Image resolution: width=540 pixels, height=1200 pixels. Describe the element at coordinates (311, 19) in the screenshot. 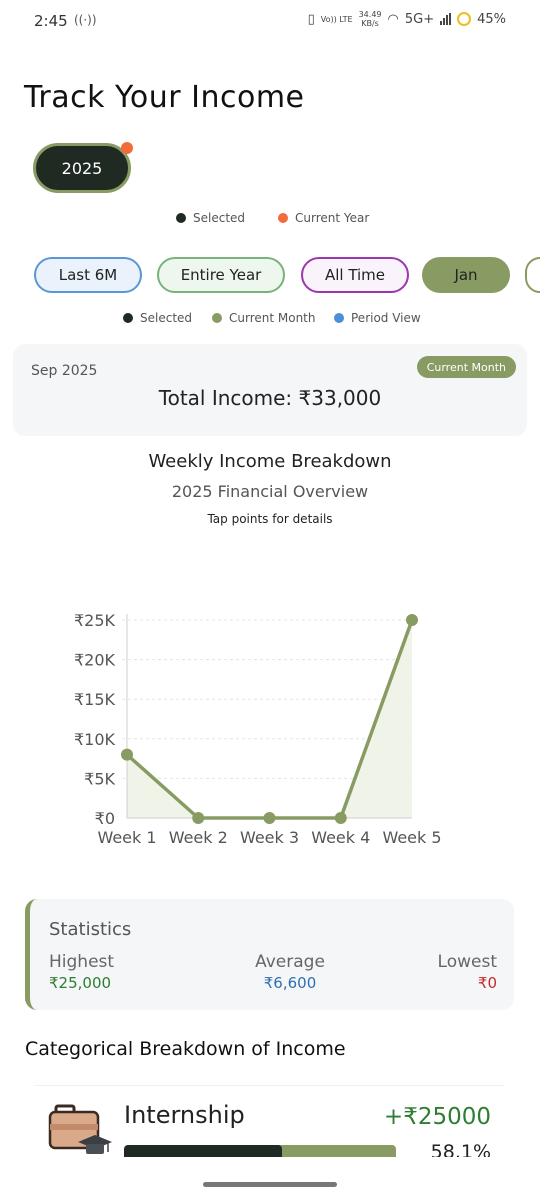

I see `vibrate-icon: ▯` at that location.